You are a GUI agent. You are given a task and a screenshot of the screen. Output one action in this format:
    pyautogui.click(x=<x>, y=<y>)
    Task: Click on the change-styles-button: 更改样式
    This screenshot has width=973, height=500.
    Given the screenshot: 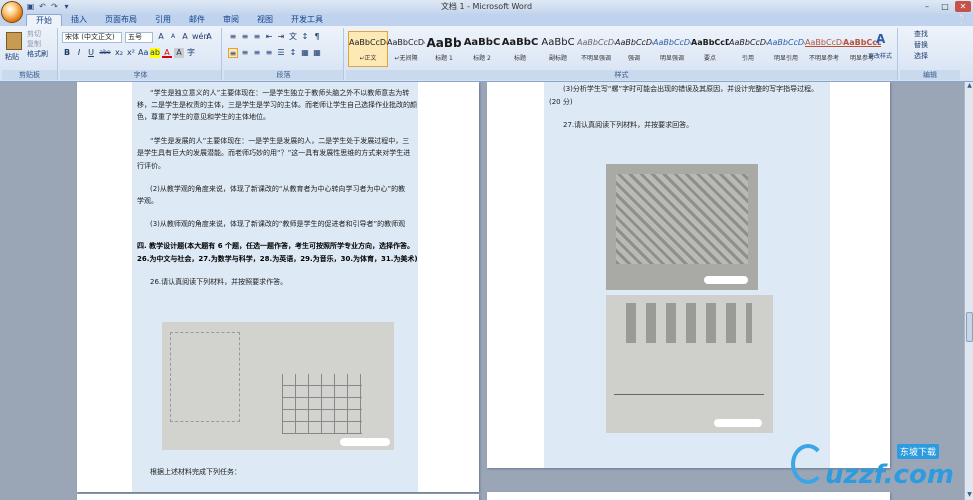 What is the action you would take?
    pyautogui.click(x=880, y=57)
    